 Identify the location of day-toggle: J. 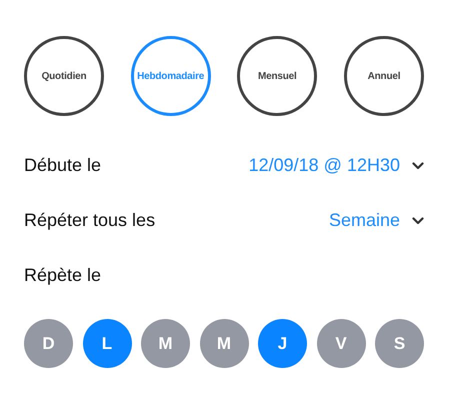
(282, 343).